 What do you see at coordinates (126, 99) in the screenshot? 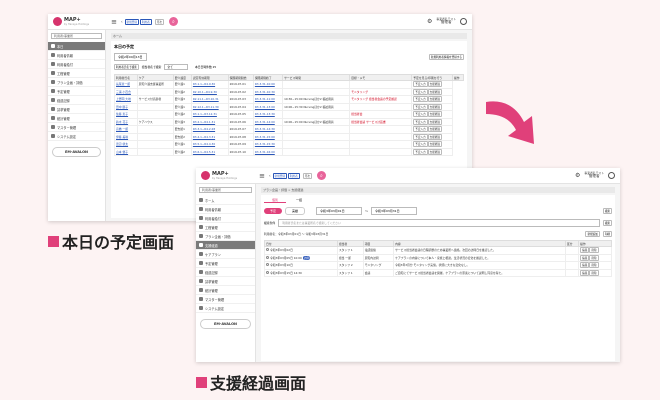
I see `user-name-link: 上野岡 大地` at bounding box center [126, 99].